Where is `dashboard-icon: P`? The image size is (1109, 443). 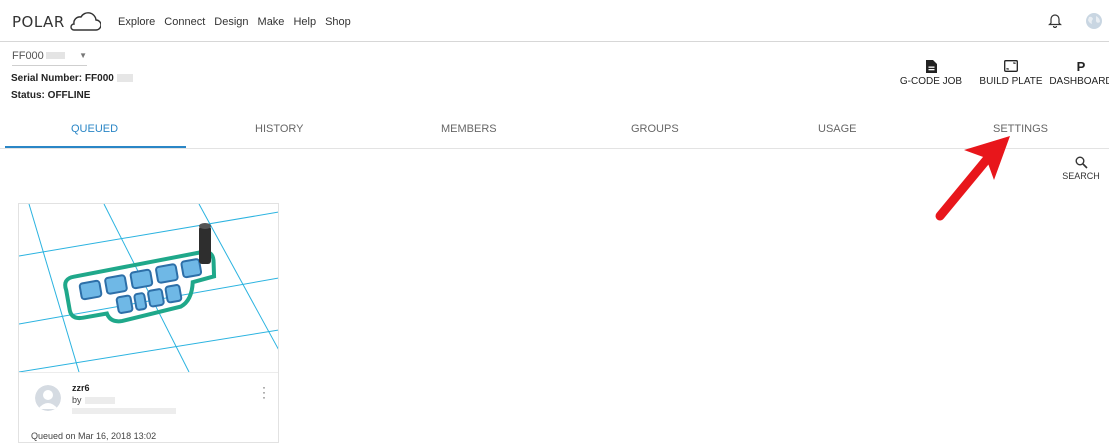 dashboard-icon: P is located at coordinates (1081, 66).